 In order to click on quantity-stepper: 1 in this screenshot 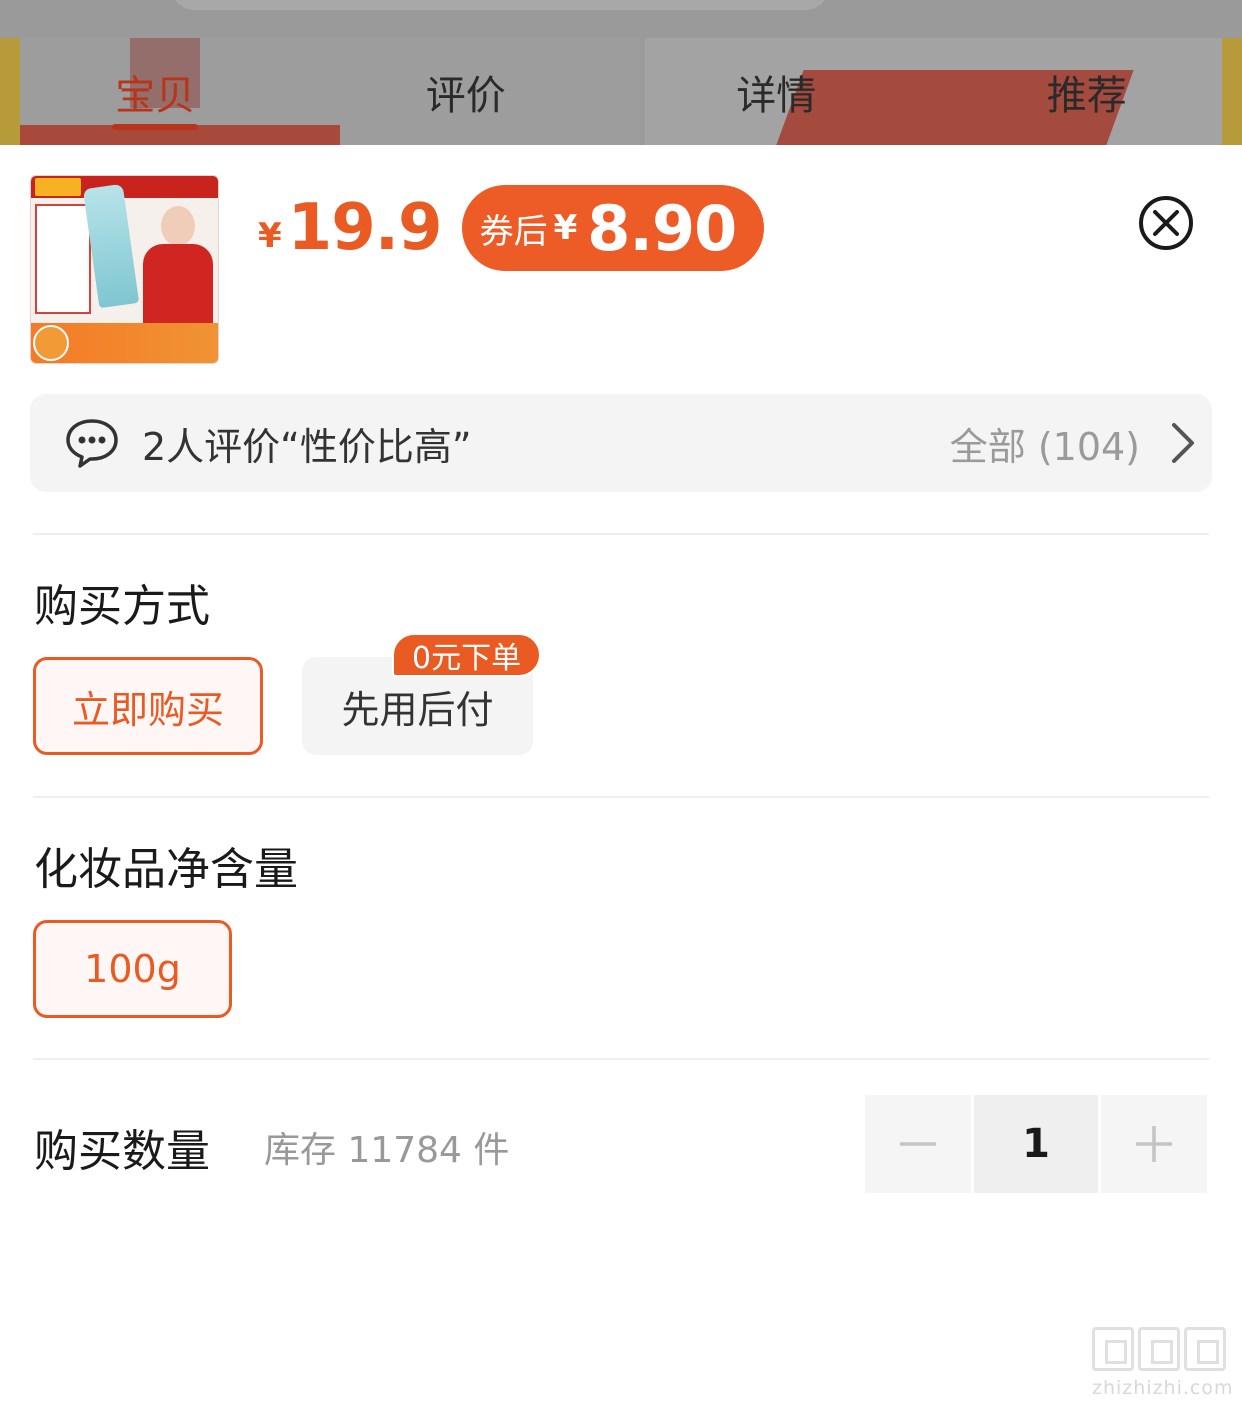, I will do `click(1037, 1144)`.